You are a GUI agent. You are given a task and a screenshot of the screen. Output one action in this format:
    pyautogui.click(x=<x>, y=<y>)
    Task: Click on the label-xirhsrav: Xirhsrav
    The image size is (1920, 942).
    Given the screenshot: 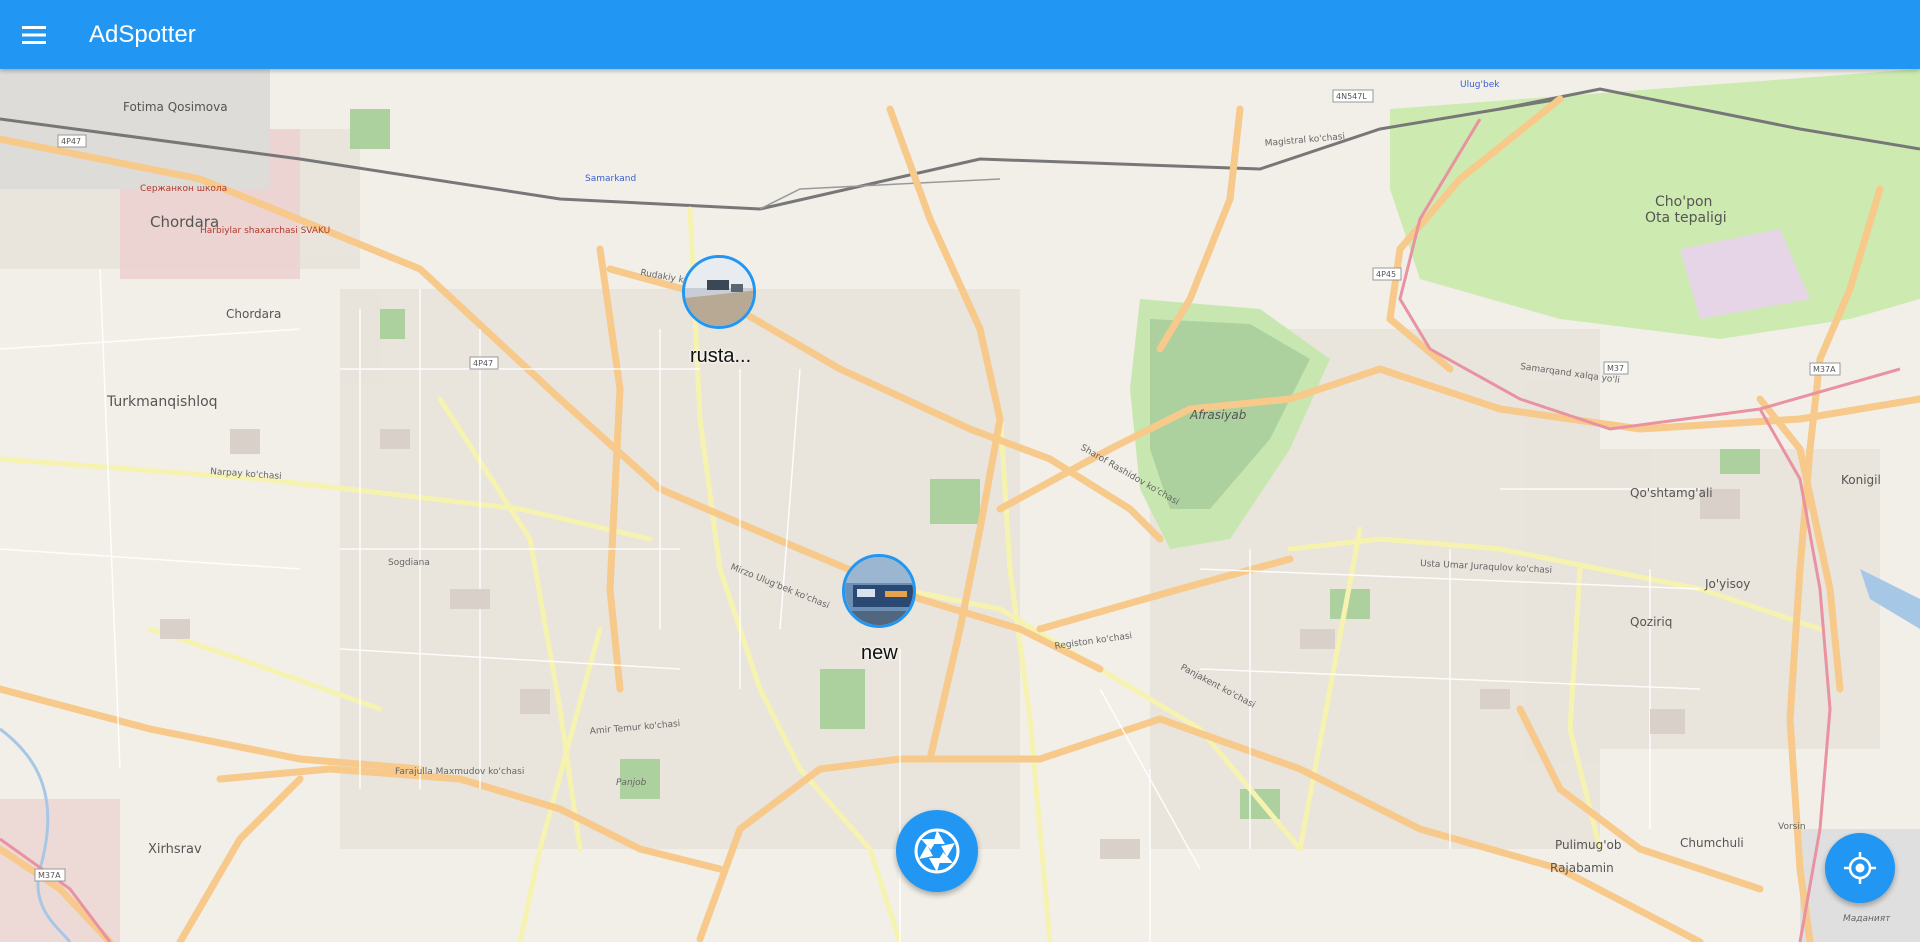 What is the action you would take?
    pyautogui.click(x=175, y=849)
    